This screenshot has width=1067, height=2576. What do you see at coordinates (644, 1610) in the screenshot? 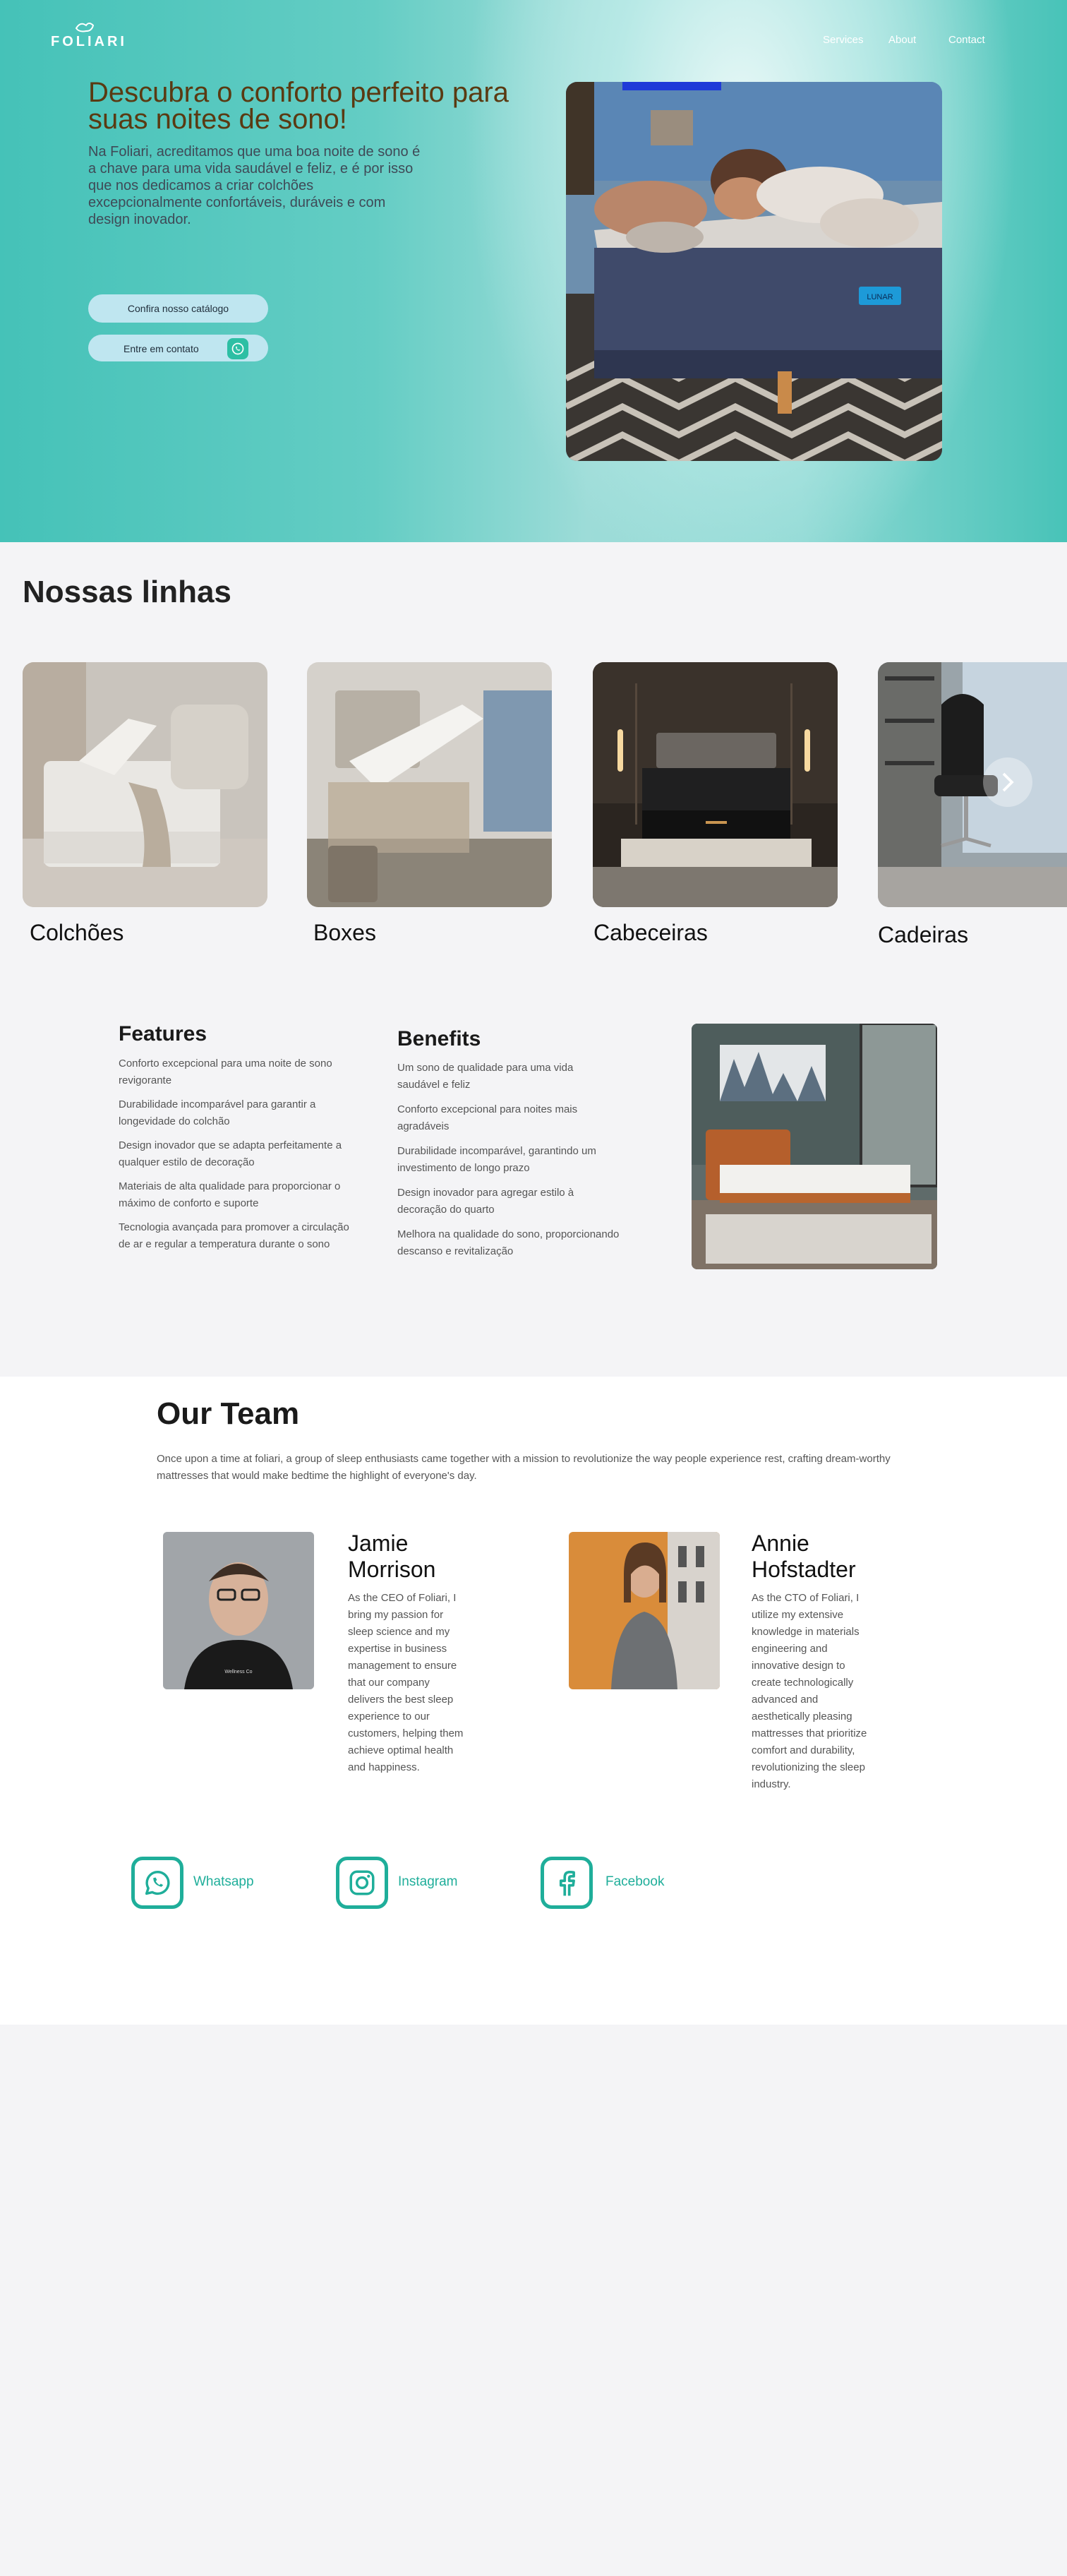
I see `avatar-annie` at bounding box center [644, 1610].